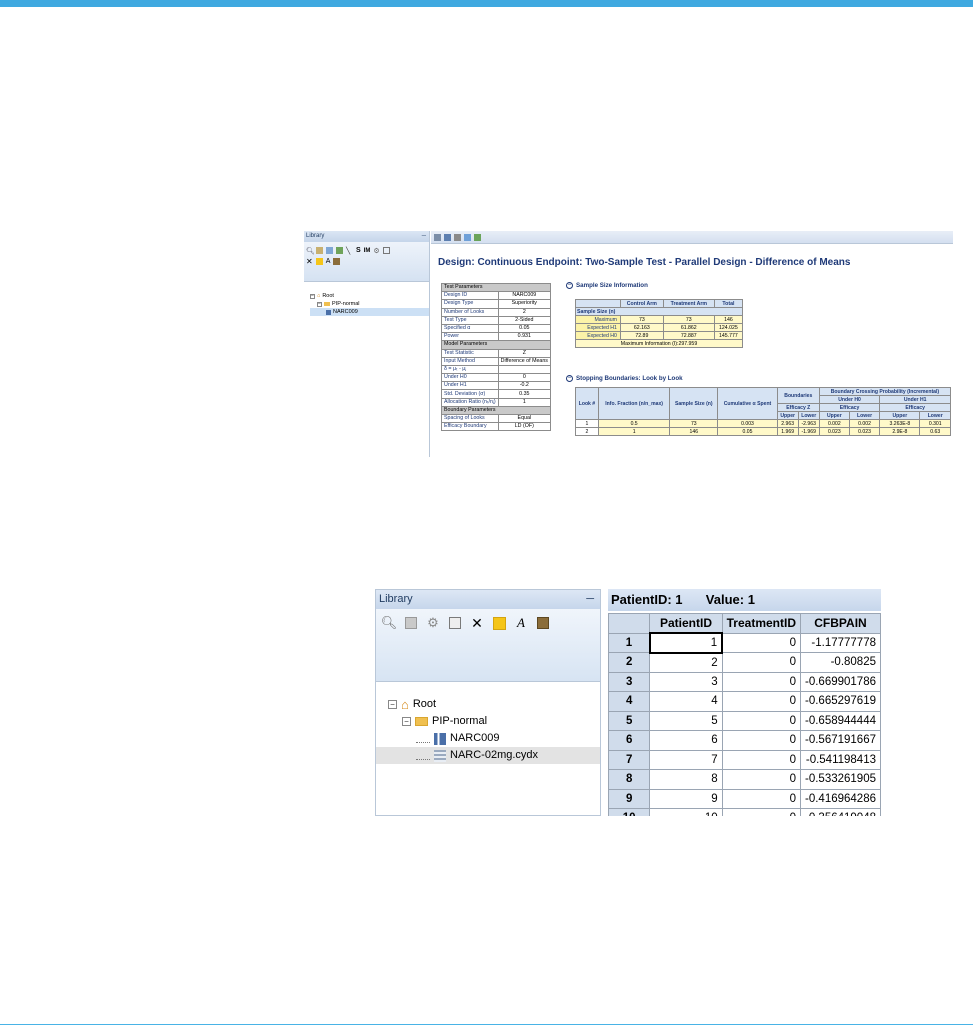 This screenshot has height=1028, width=973. I want to click on column-header-cfbpain: CFBPAIN, so click(840, 623).